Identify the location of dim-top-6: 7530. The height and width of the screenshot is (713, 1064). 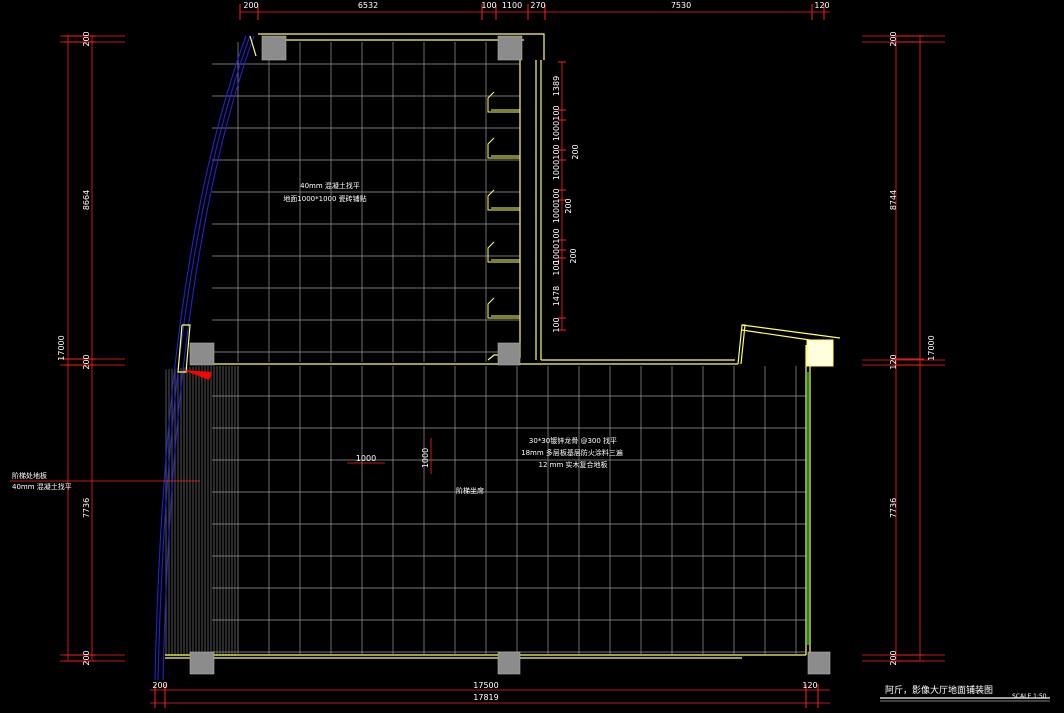
(681, 5).